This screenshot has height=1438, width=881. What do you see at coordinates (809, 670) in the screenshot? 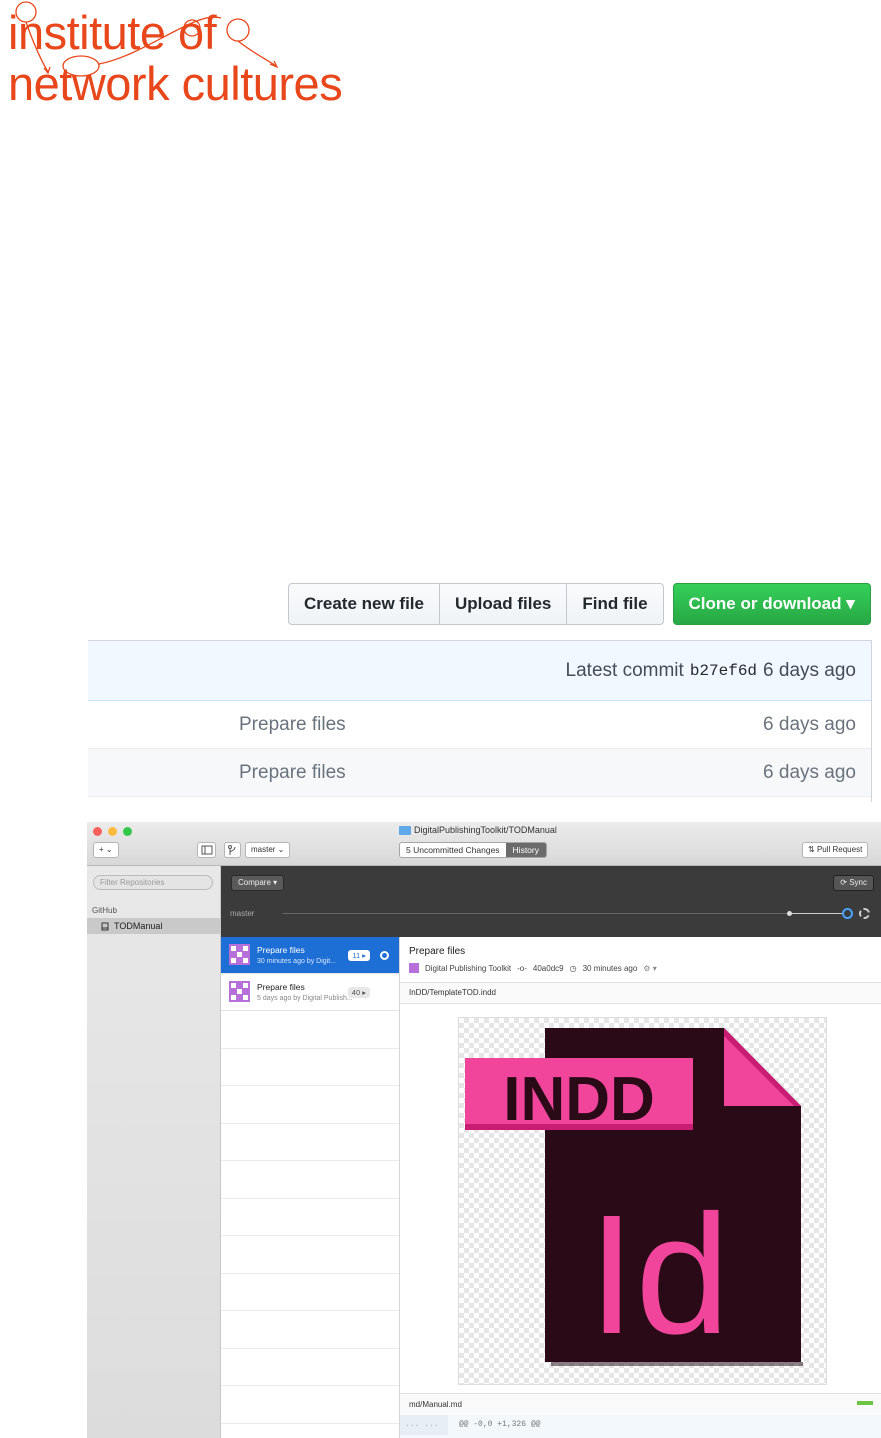
I see `latest-commit-age: 6 days ago` at bounding box center [809, 670].